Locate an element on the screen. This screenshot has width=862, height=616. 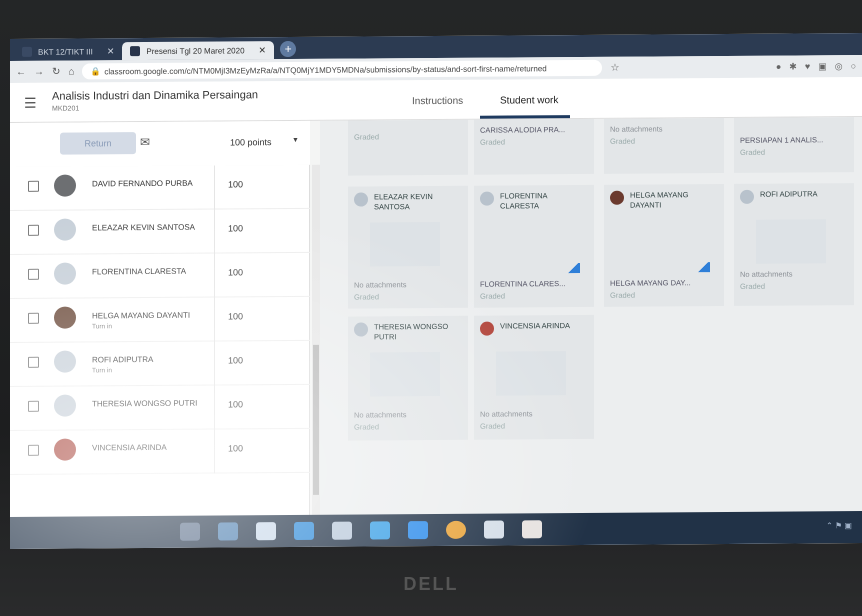
list-scrollbar is located at coordinates (316, 355).